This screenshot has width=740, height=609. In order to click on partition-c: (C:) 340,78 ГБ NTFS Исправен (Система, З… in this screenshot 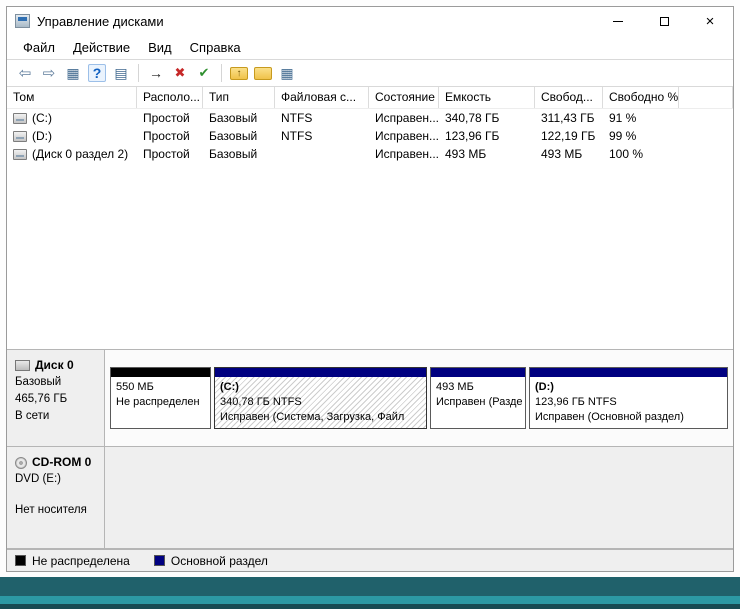, I will do `click(320, 398)`.